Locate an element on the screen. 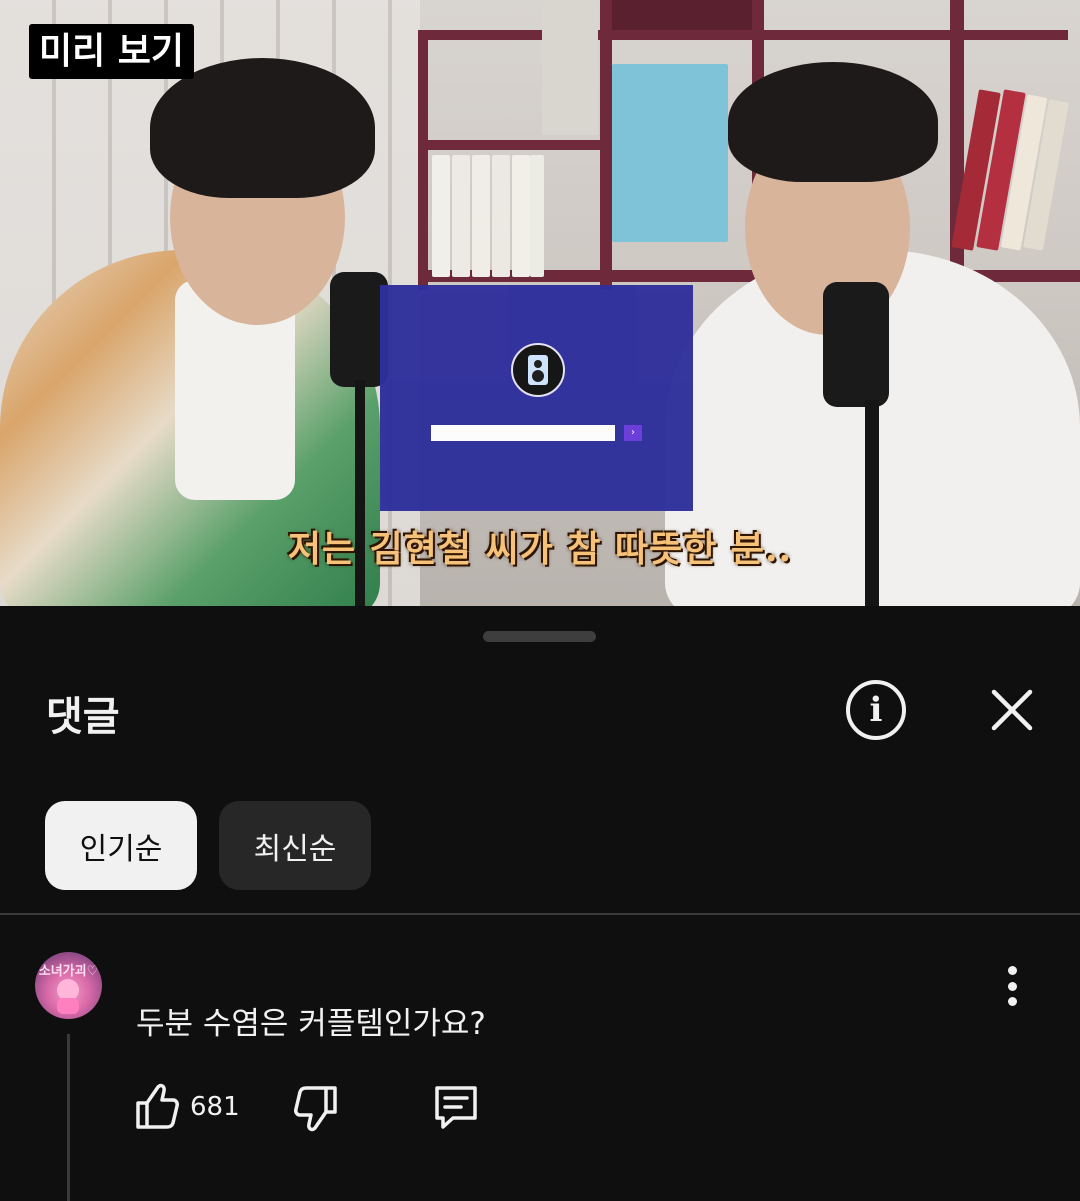 Image resolution: width=1080 pixels, height=1201 pixels. thumbs-up-icon is located at coordinates (157, 1106).